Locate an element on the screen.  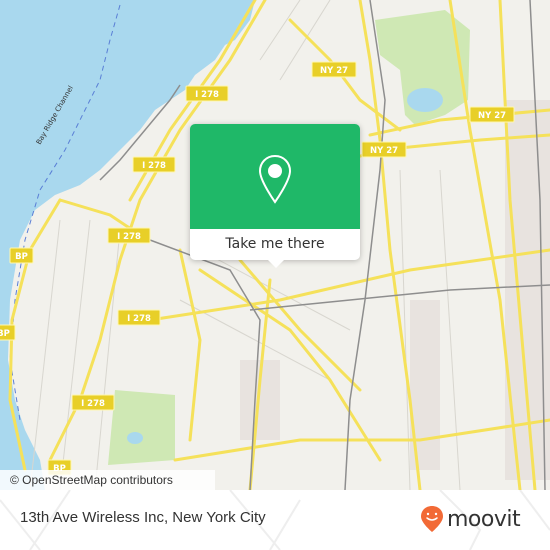
location-popup: Take me there is located at coordinates (275, 196).